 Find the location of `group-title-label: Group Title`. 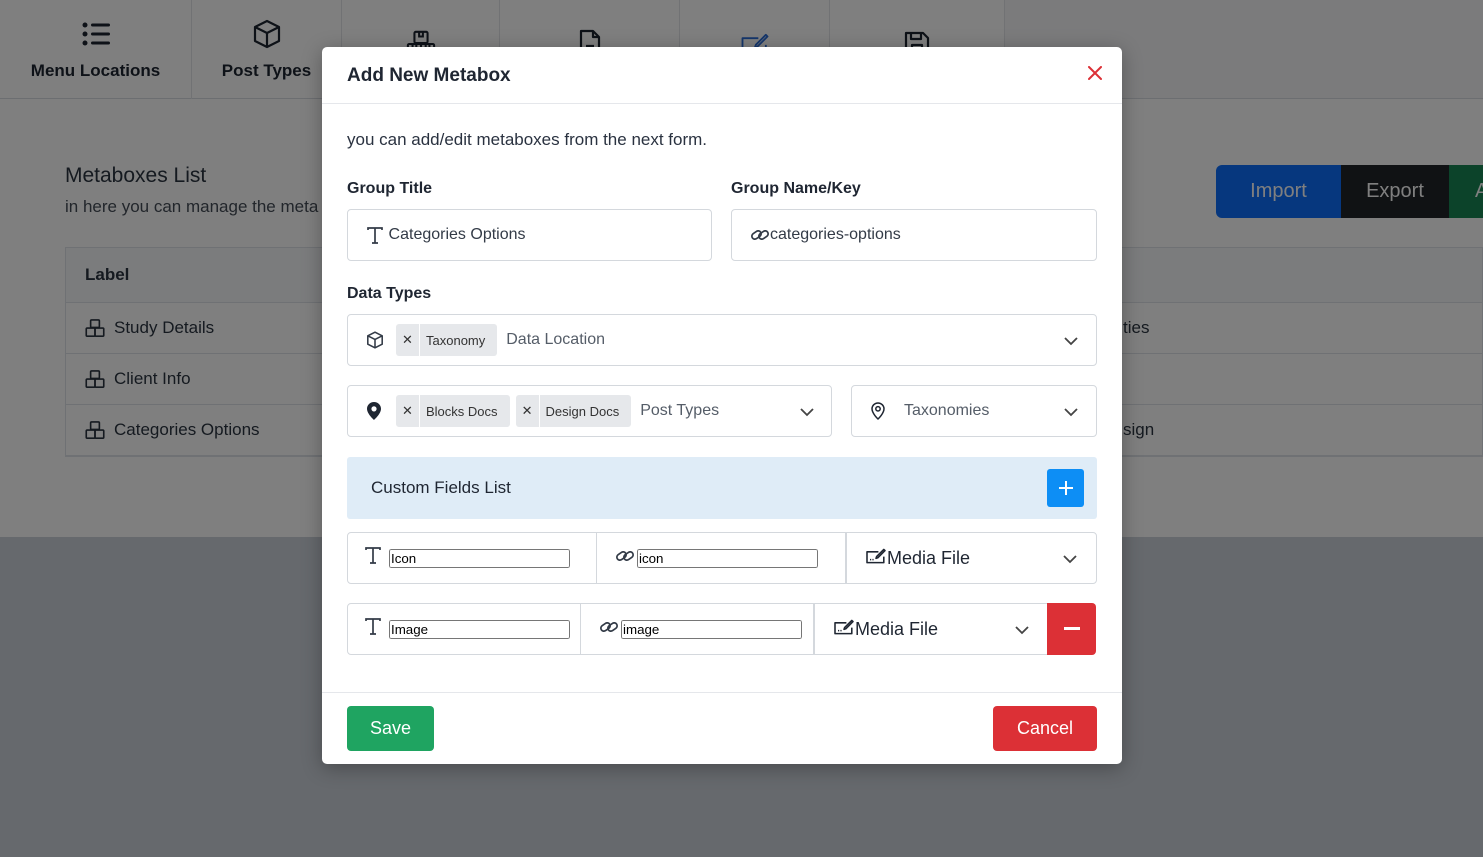

group-title-label: Group Title is located at coordinates (390, 188).